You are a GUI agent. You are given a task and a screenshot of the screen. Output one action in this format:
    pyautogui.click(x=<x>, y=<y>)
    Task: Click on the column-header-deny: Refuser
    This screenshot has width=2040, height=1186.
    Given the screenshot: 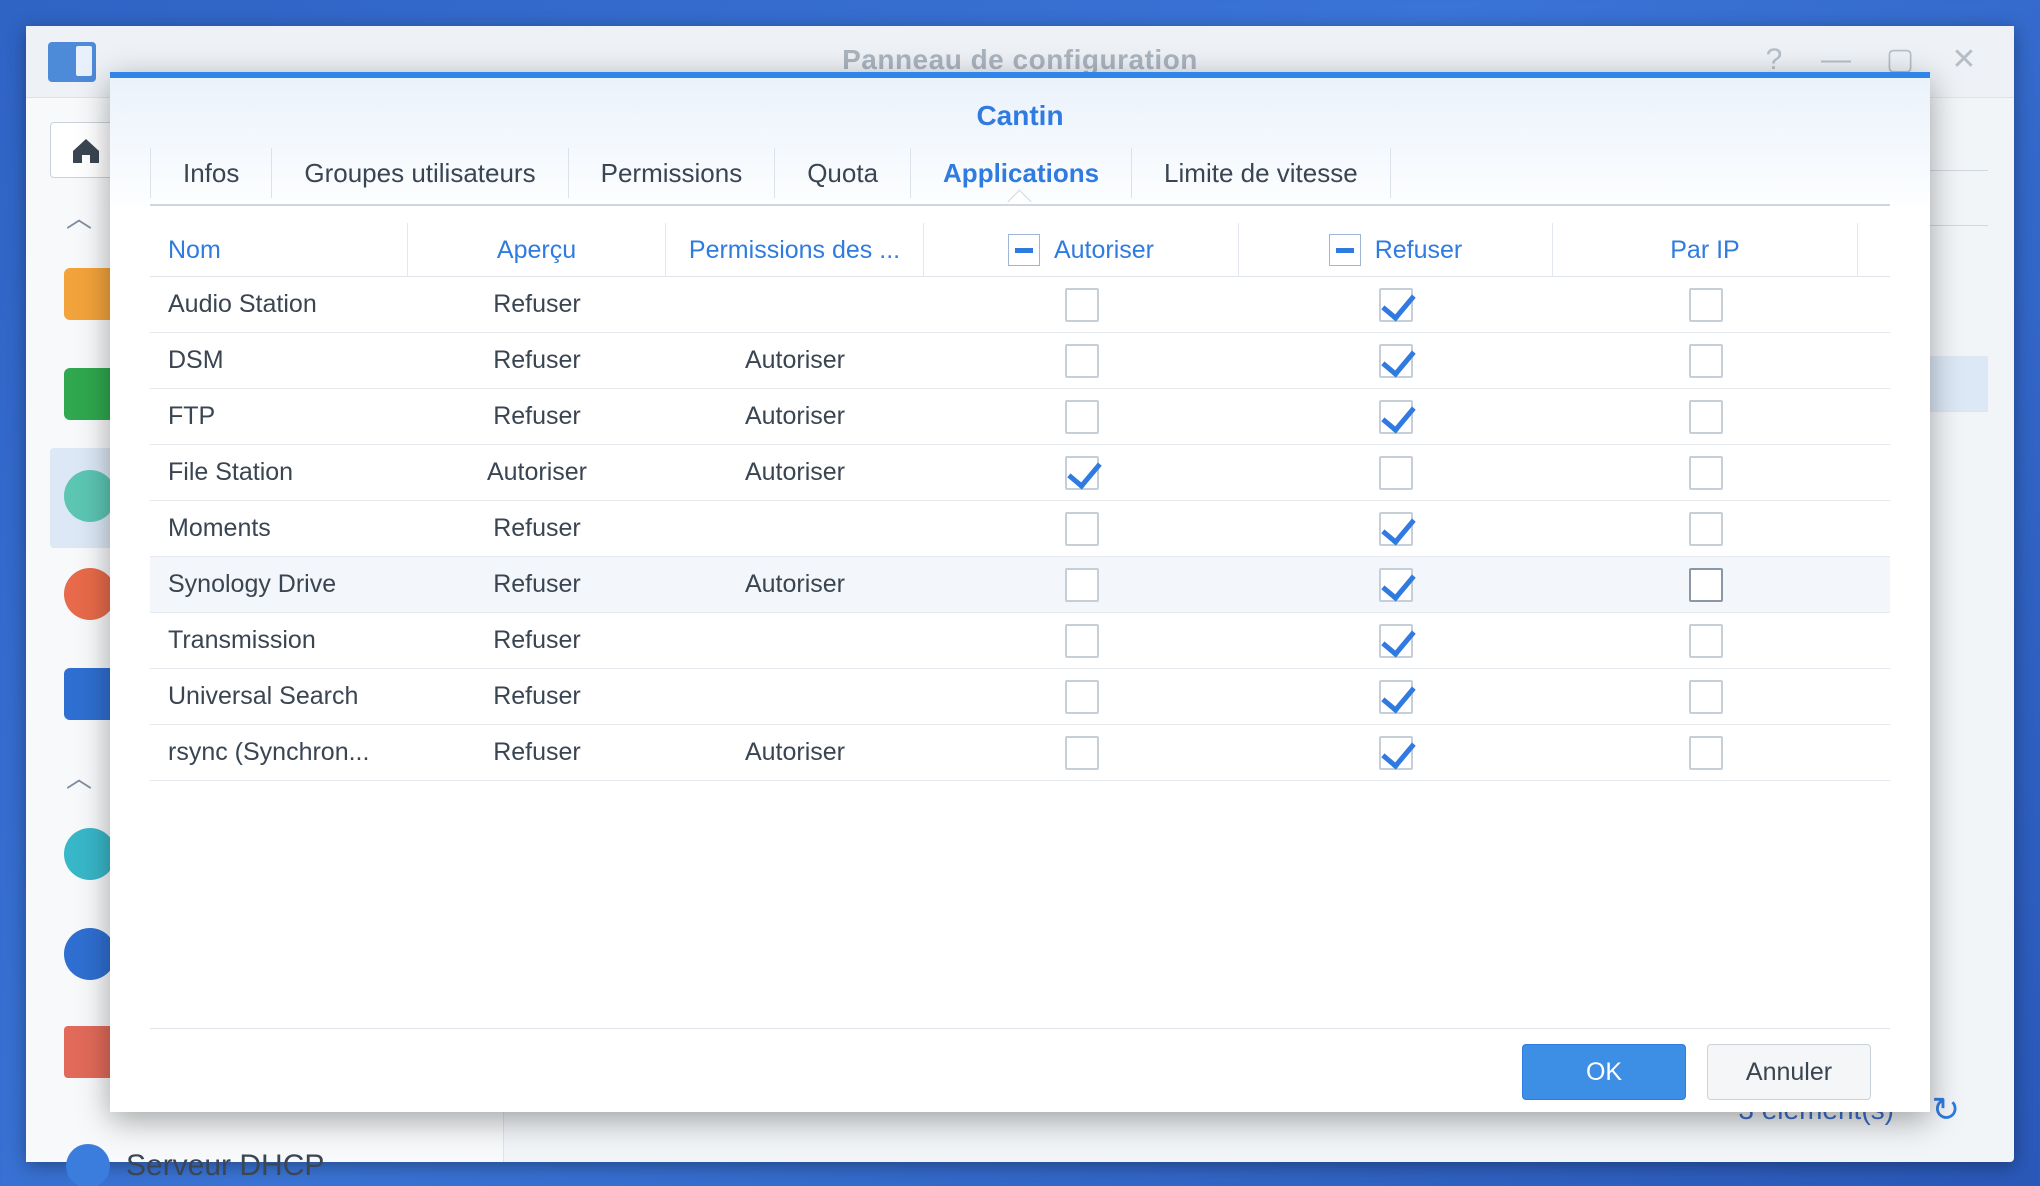 What is the action you would take?
    pyautogui.click(x=1396, y=250)
    